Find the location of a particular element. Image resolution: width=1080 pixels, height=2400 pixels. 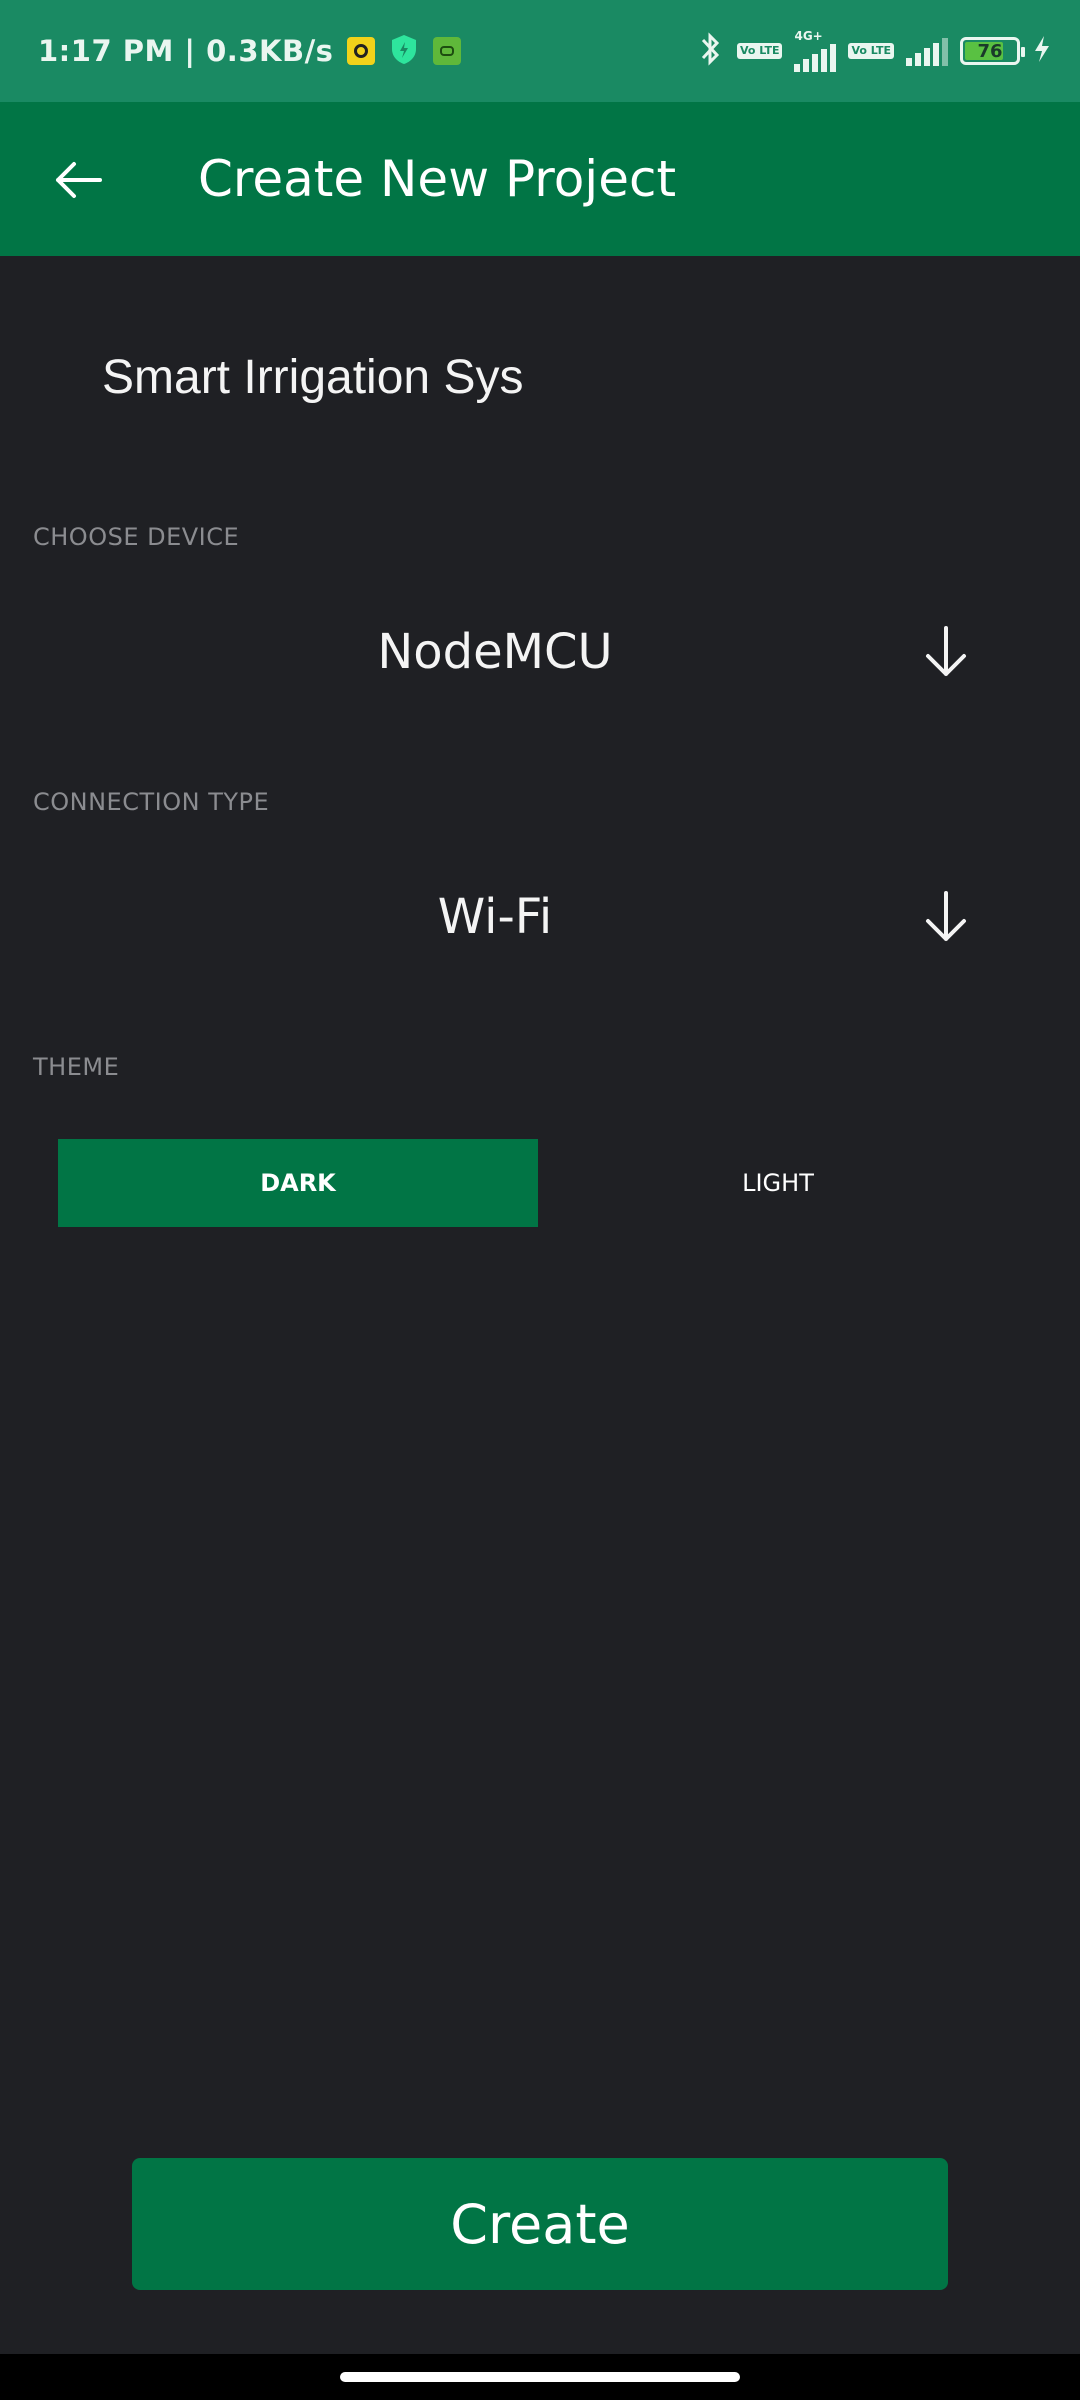

status-bar-right: Vo LTE 4G+ Vo LTE 76 is located at coordinates (873, 51).